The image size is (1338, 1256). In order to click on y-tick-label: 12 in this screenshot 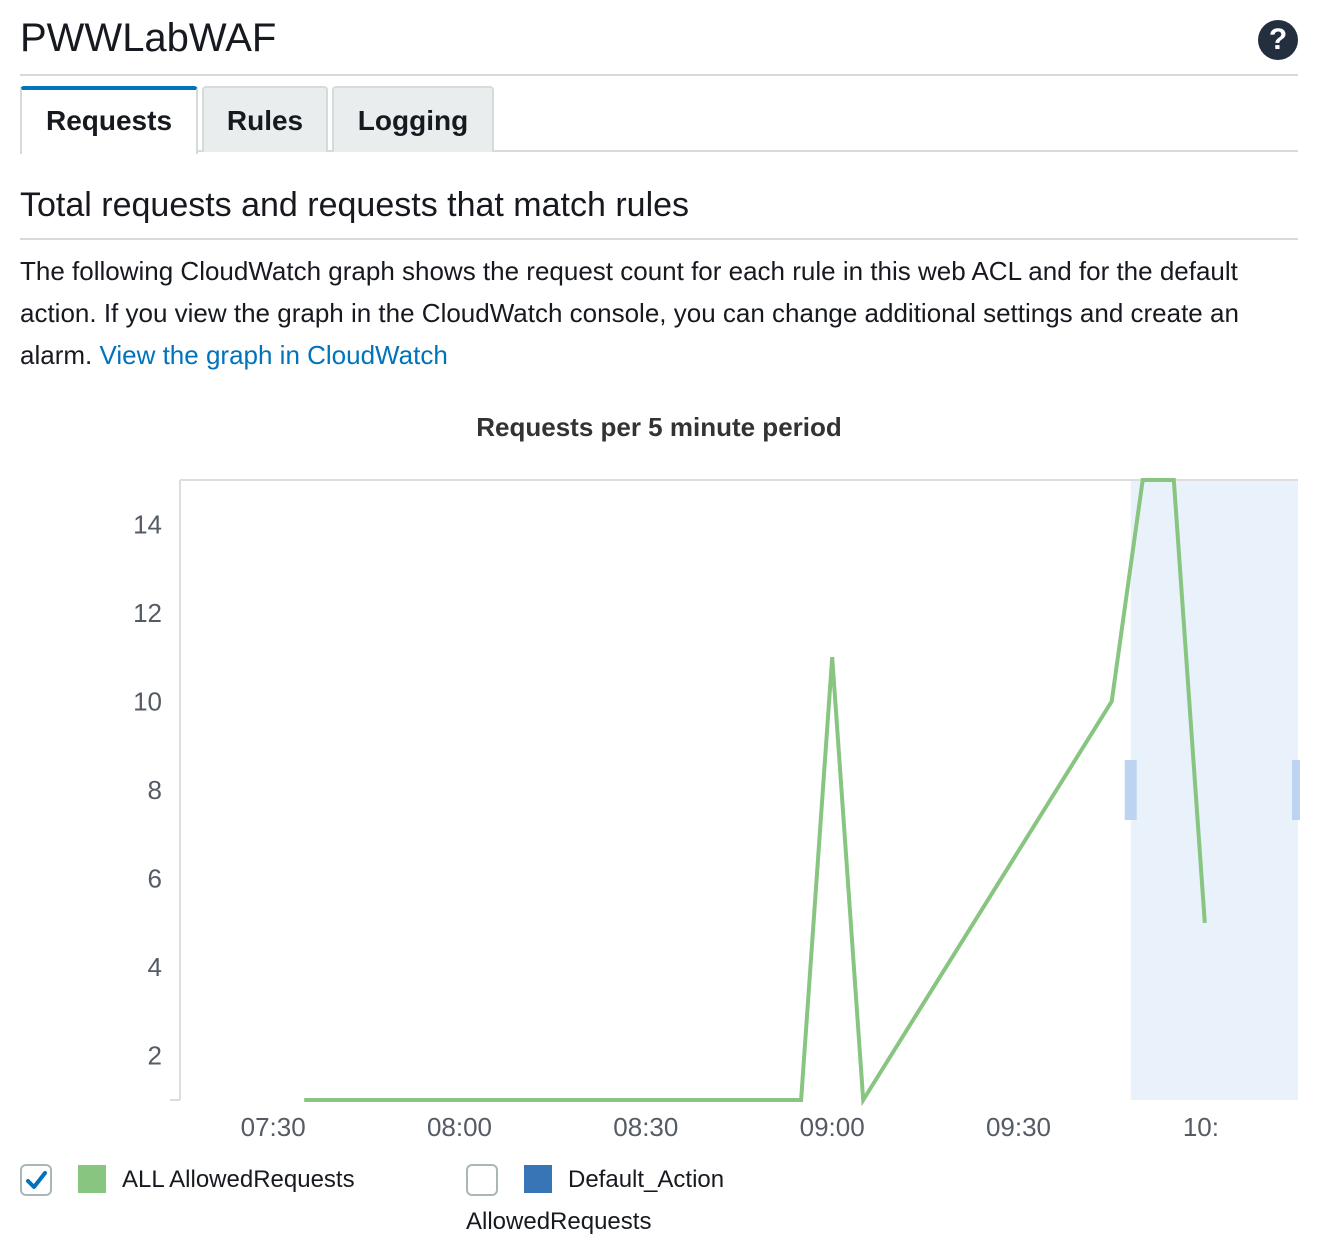, I will do `click(147, 613)`.